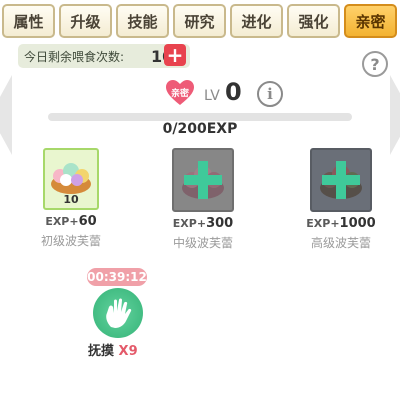 Image resolution: width=400 pixels, height=393 pixels. I want to click on pet-button, so click(118, 313).